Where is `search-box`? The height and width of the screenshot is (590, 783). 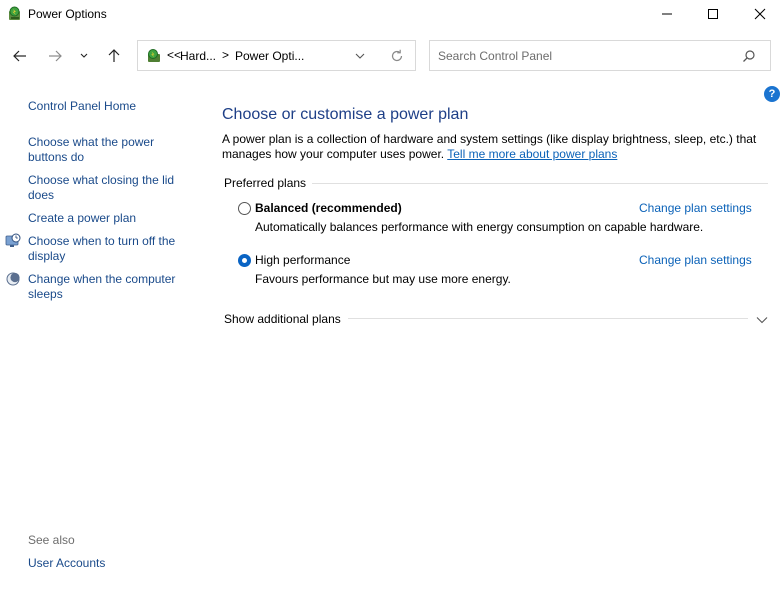 search-box is located at coordinates (600, 55).